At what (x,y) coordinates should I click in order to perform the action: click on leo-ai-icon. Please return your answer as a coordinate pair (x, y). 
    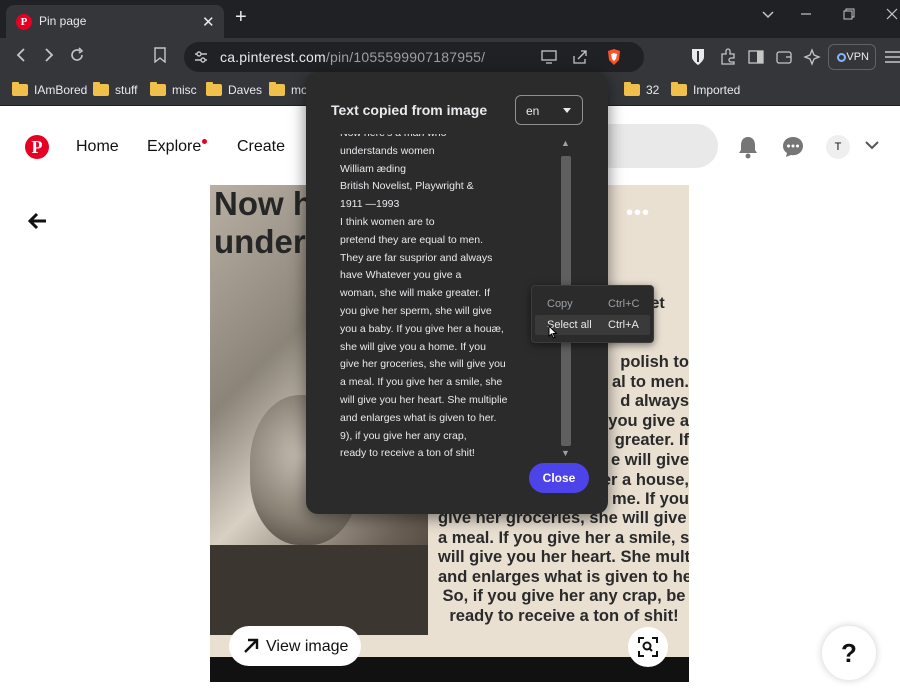
    Looking at the image, I should click on (812, 57).